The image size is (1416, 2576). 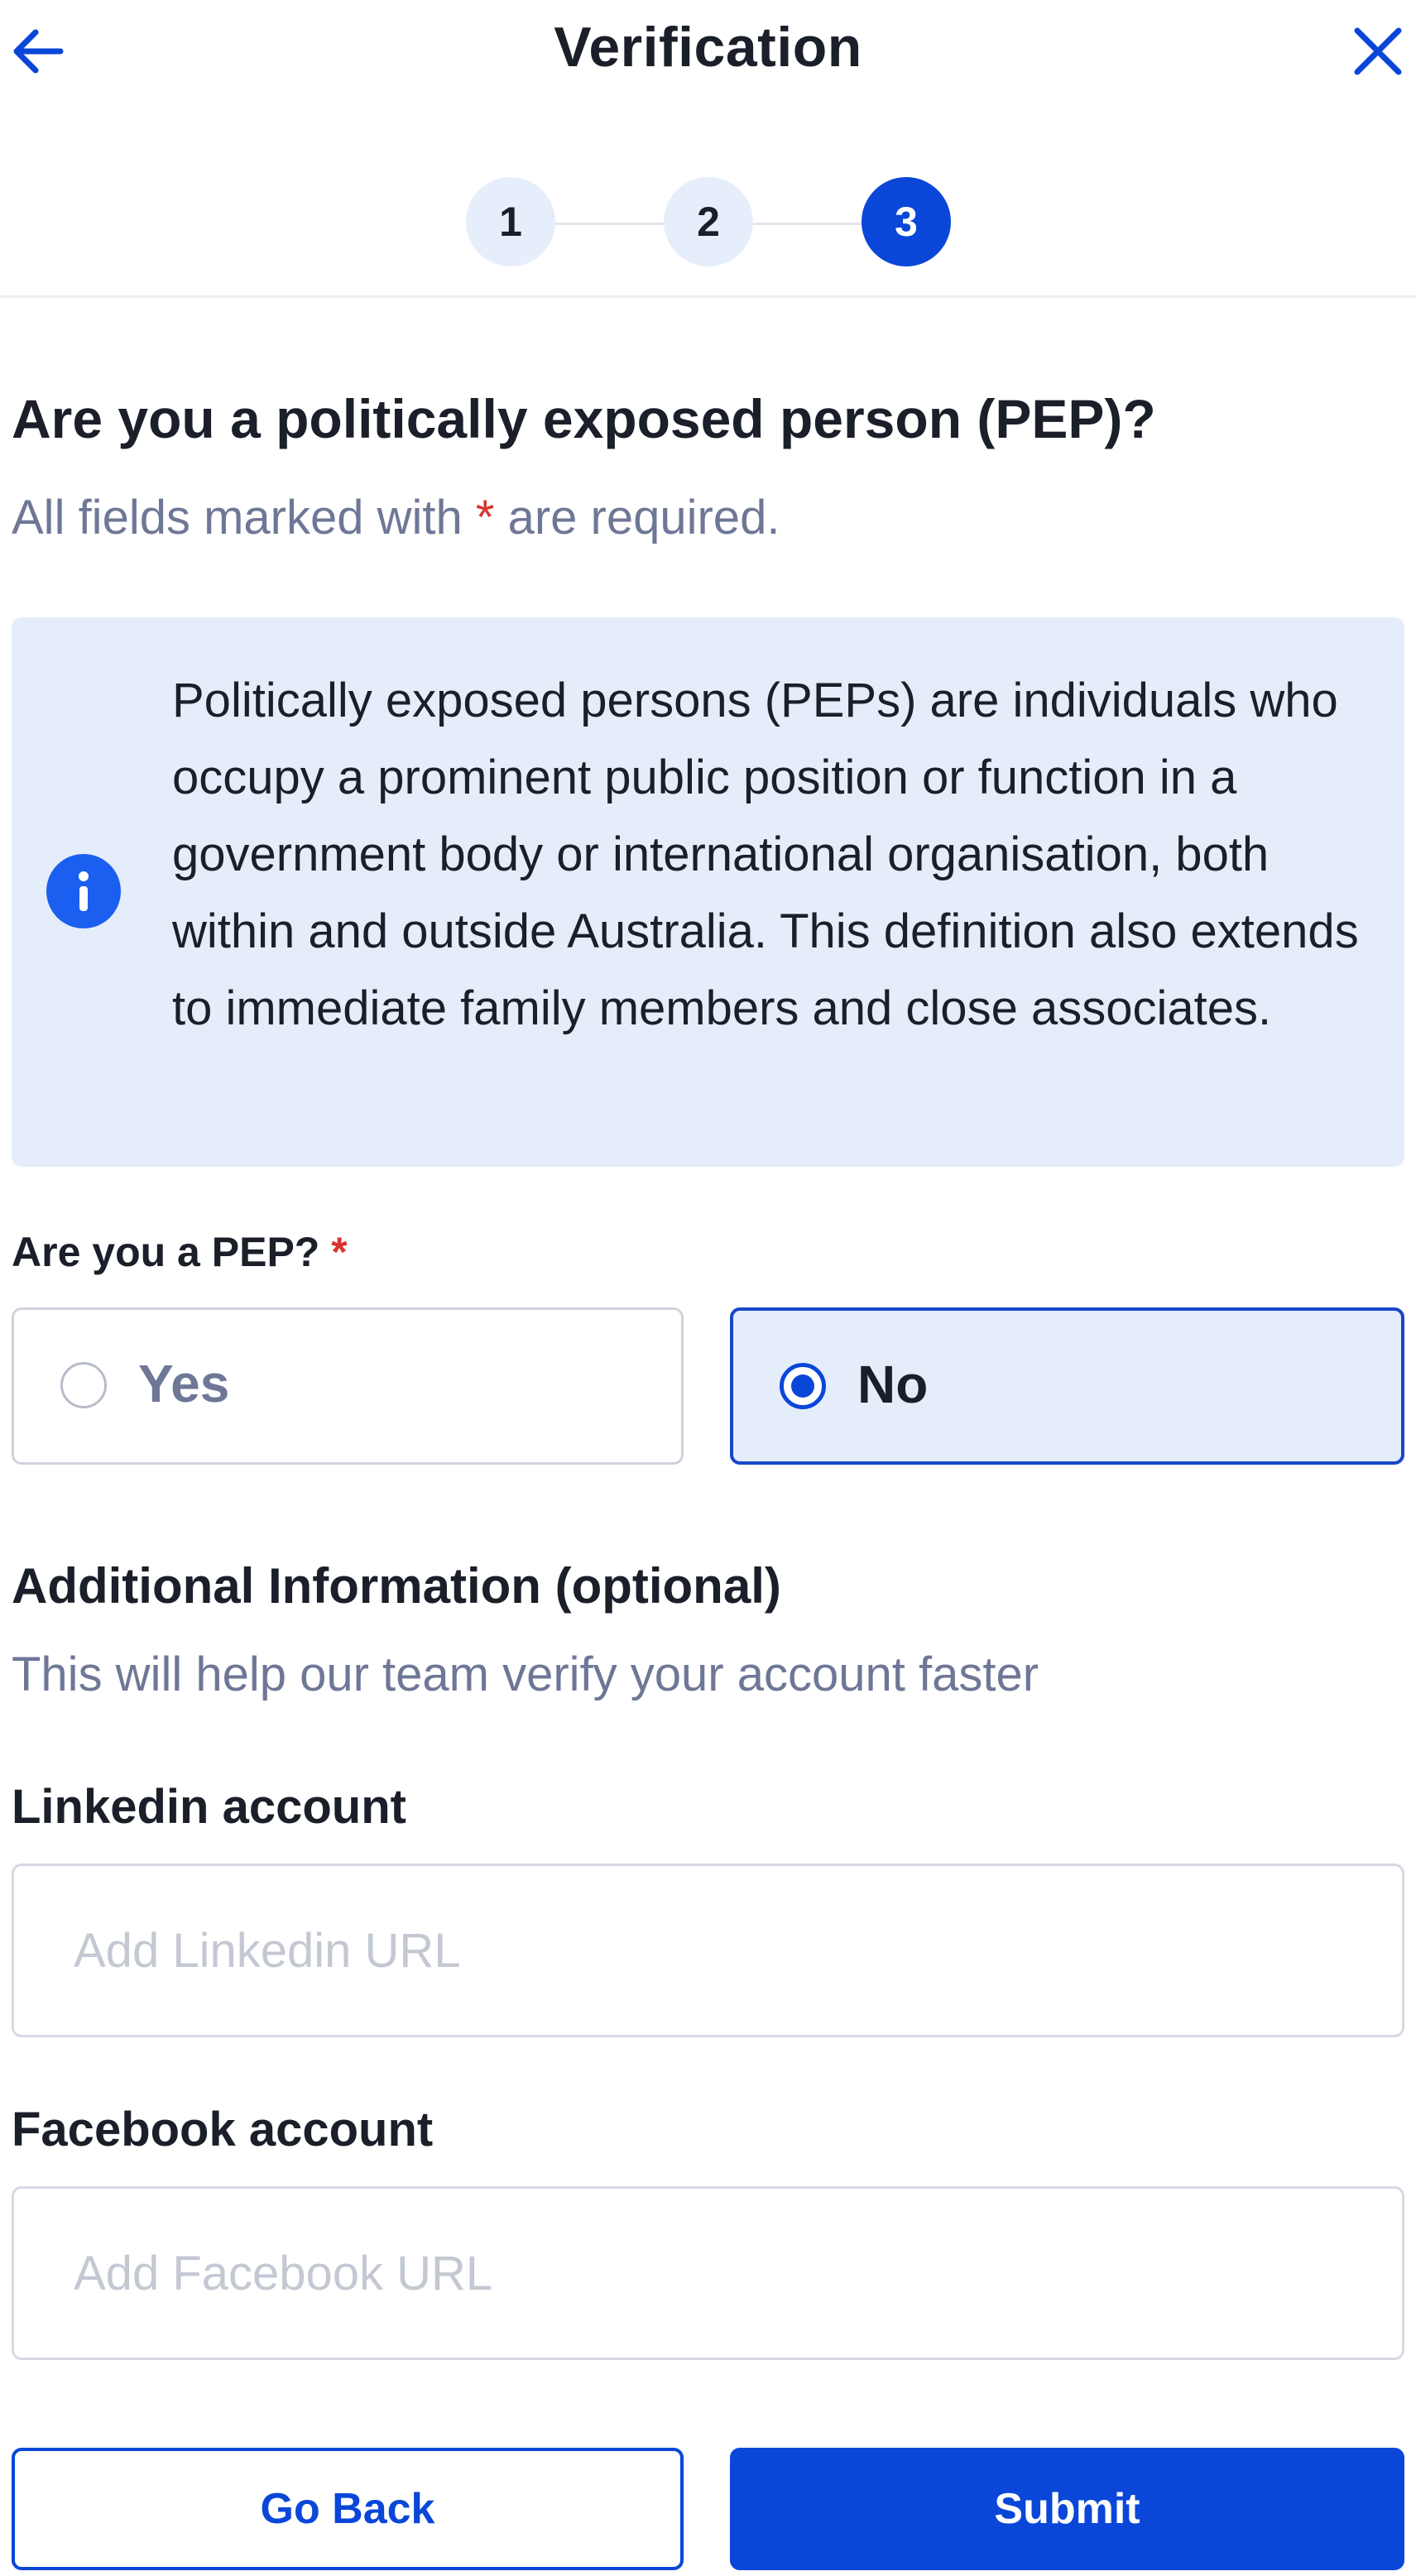 I want to click on linkedin-url-input, so click(x=708, y=1951).